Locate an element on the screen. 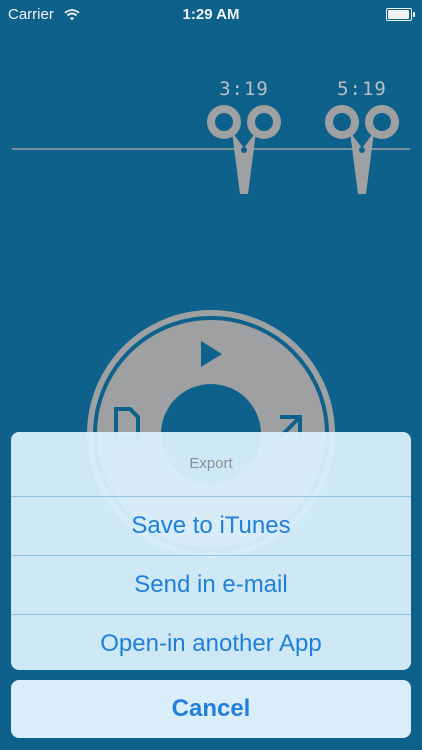 The image size is (422, 750). cancel-button: Cancel is located at coordinates (211, 709).